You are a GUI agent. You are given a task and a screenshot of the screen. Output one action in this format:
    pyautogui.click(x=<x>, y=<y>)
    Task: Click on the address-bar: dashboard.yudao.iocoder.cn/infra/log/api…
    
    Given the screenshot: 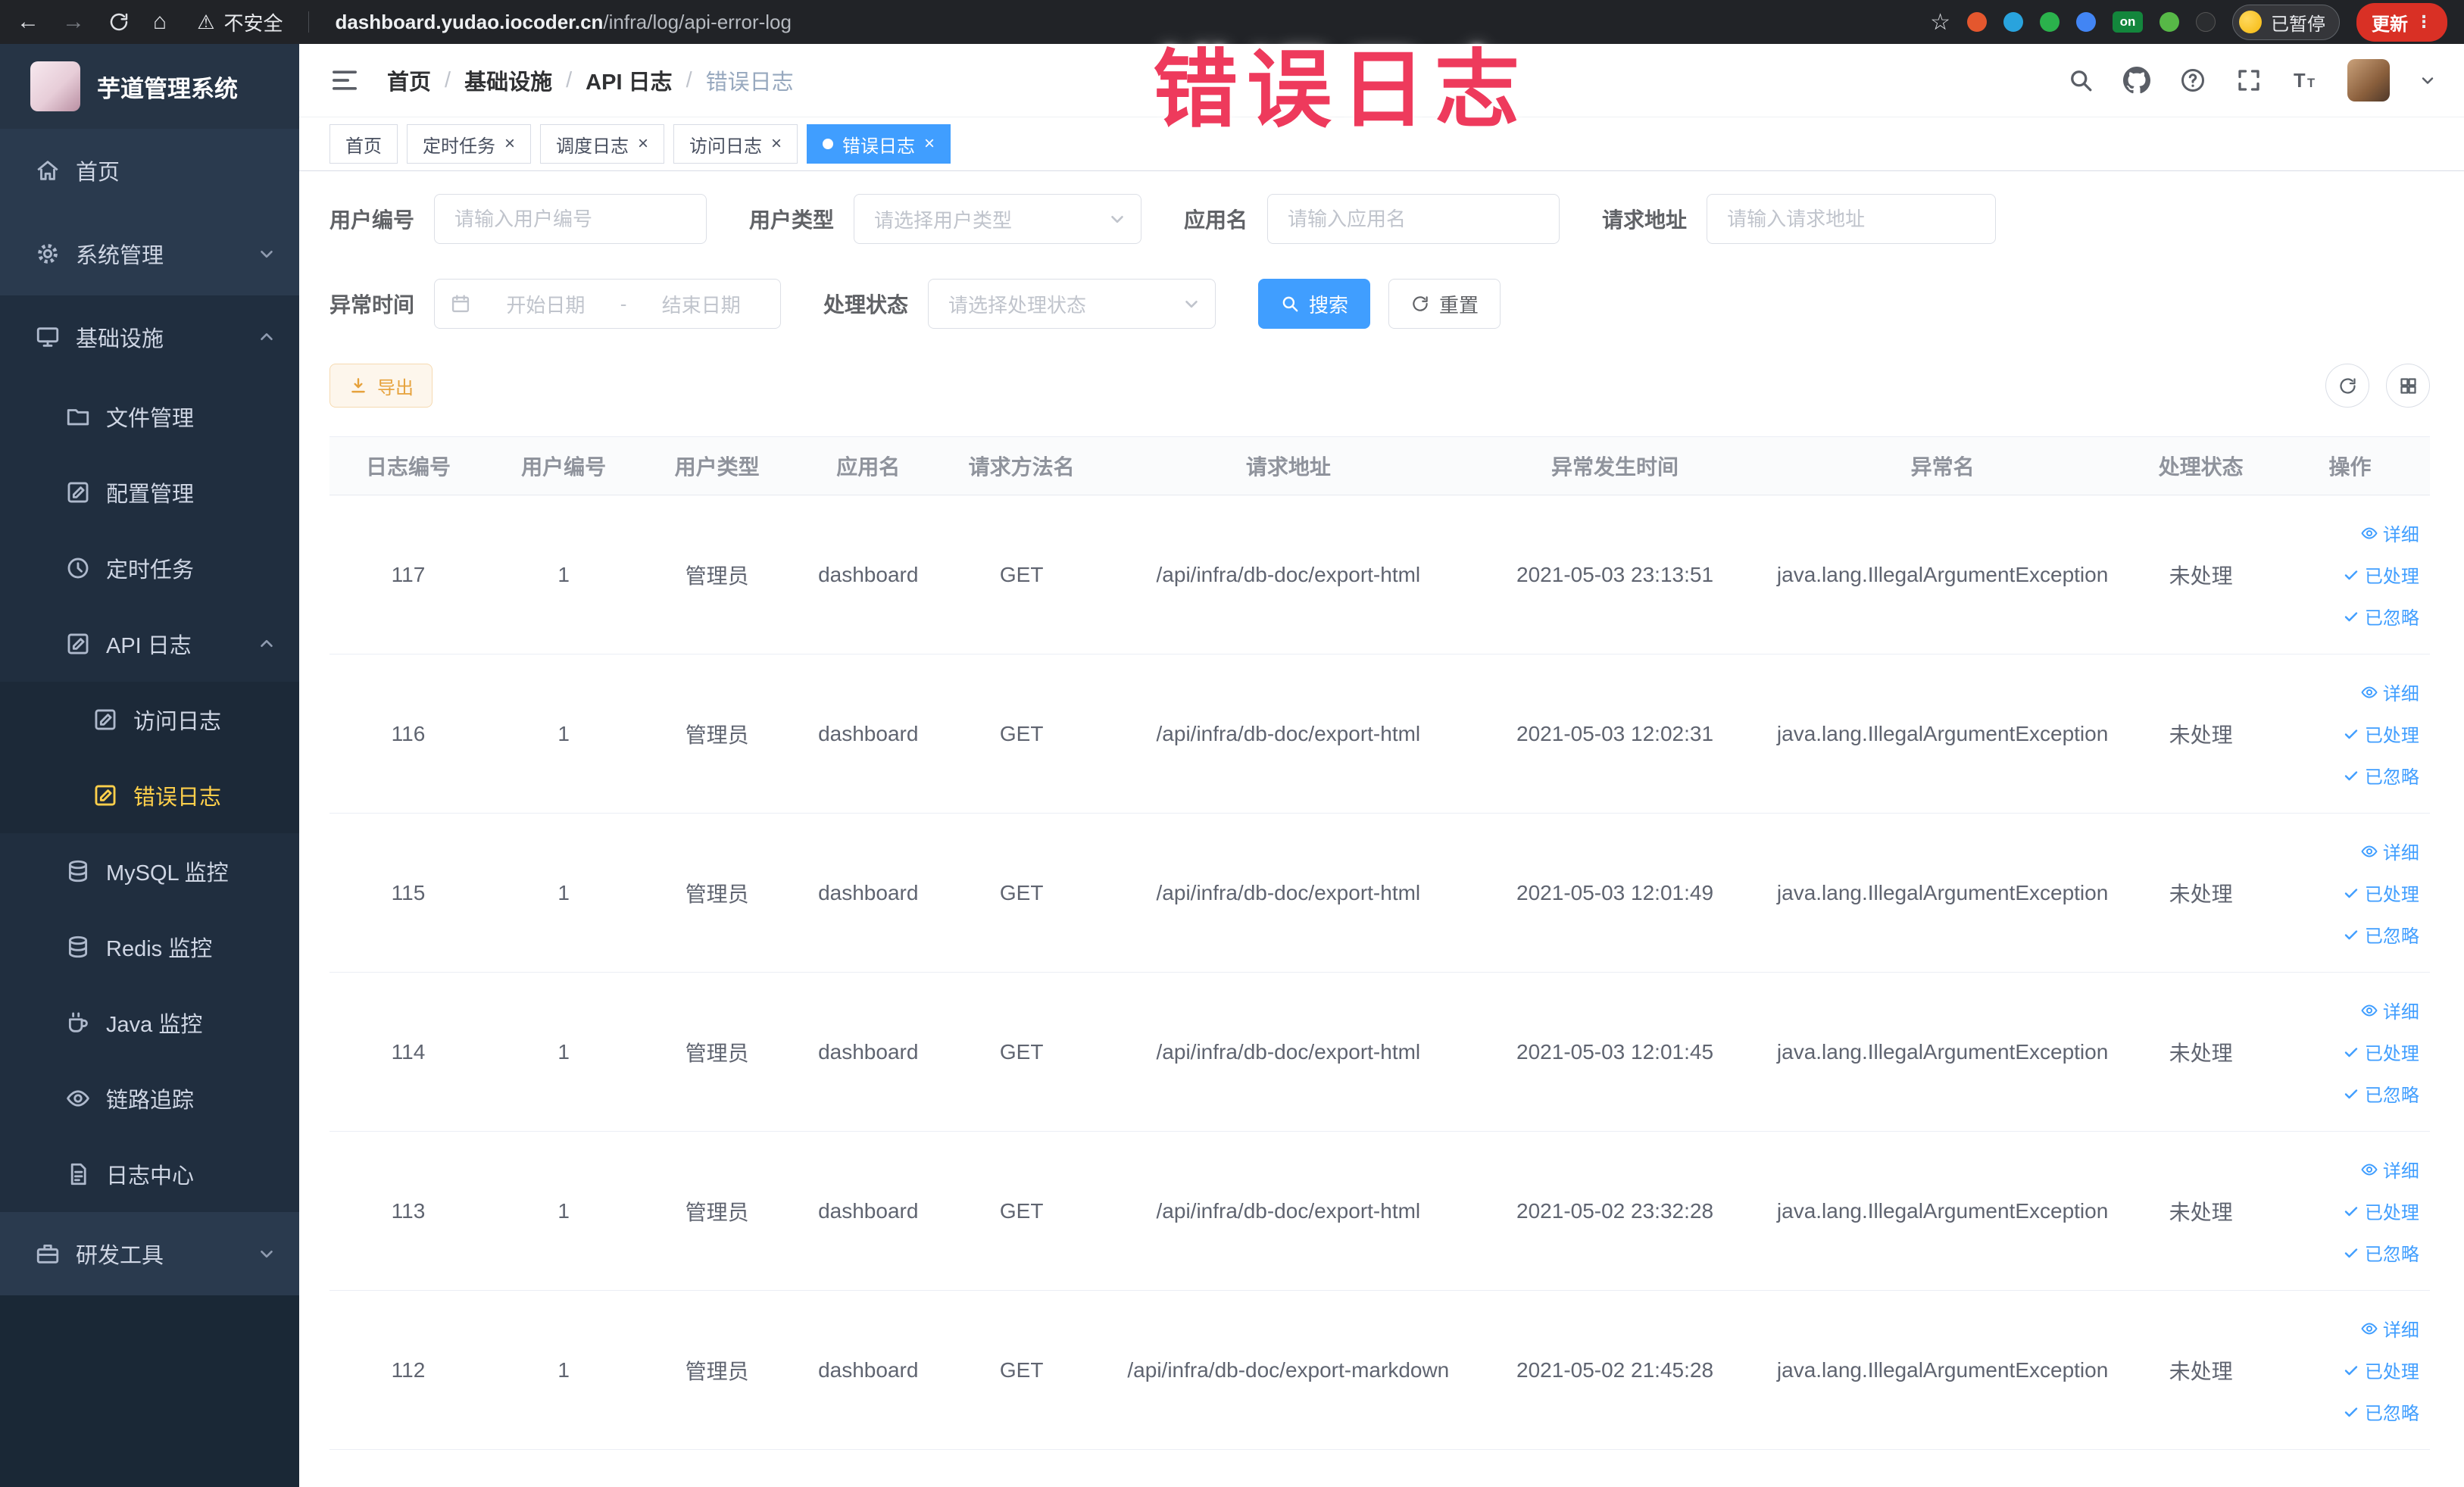 What is the action you would take?
    pyautogui.click(x=1122, y=22)
    